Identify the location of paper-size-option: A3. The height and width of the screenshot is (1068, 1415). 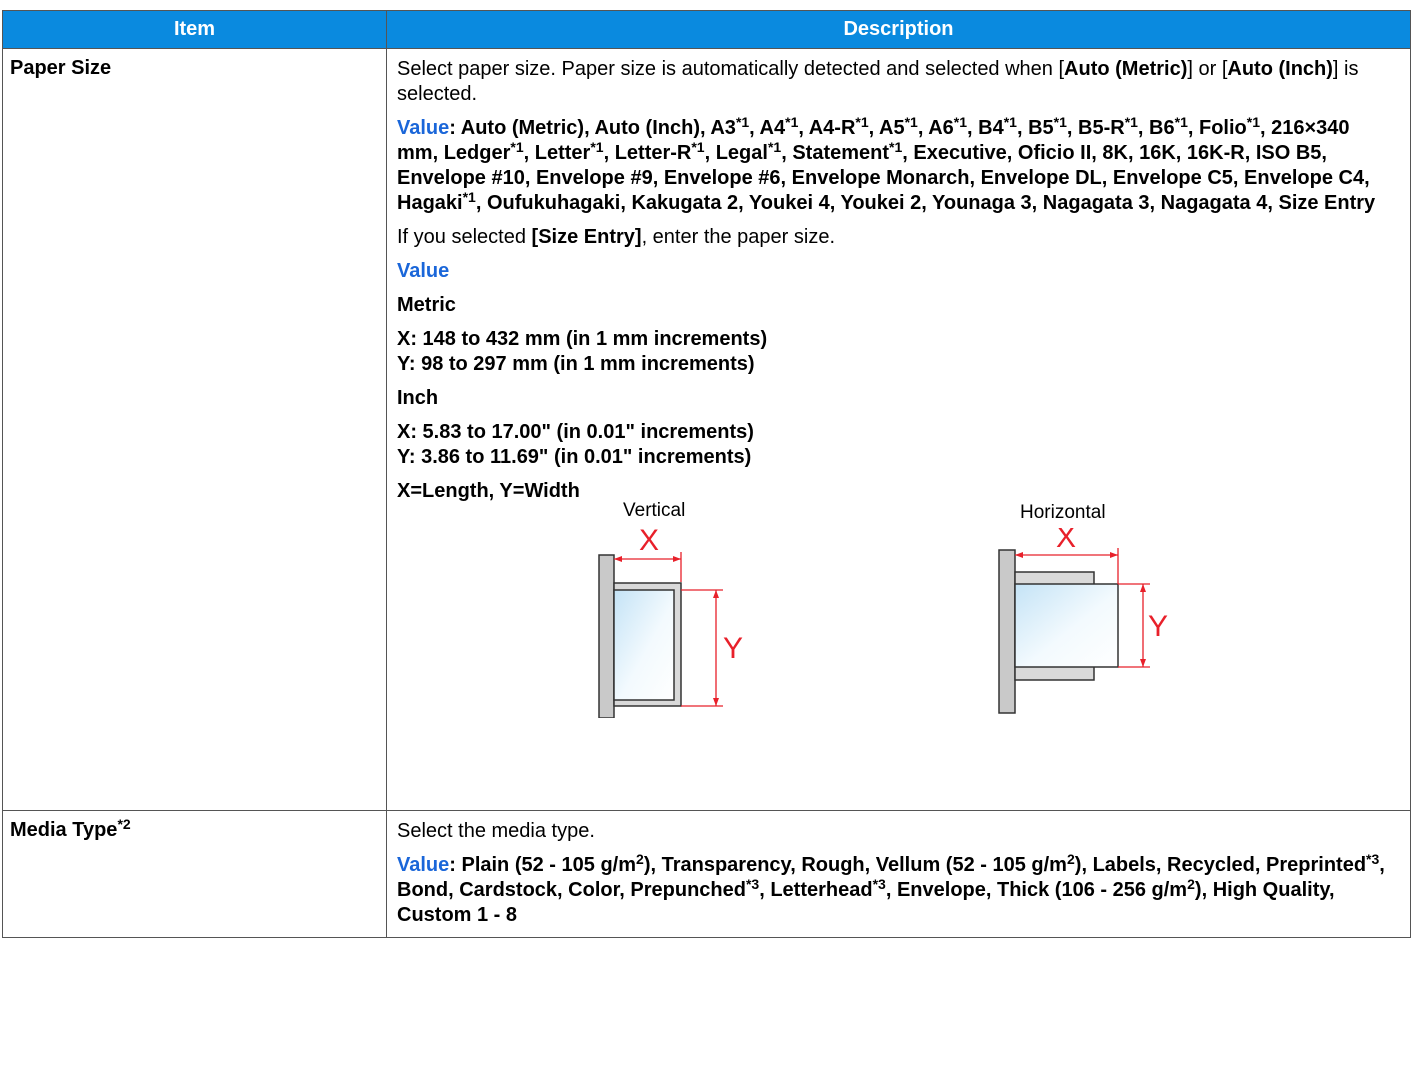
(723, 128).